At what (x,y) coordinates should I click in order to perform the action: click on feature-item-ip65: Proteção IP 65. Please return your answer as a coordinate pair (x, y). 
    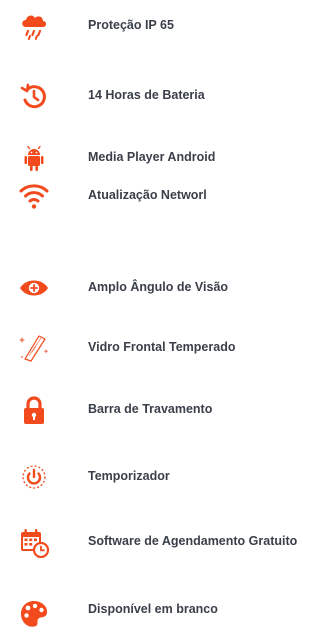
    Looking at the image, I should click on (164, 28).